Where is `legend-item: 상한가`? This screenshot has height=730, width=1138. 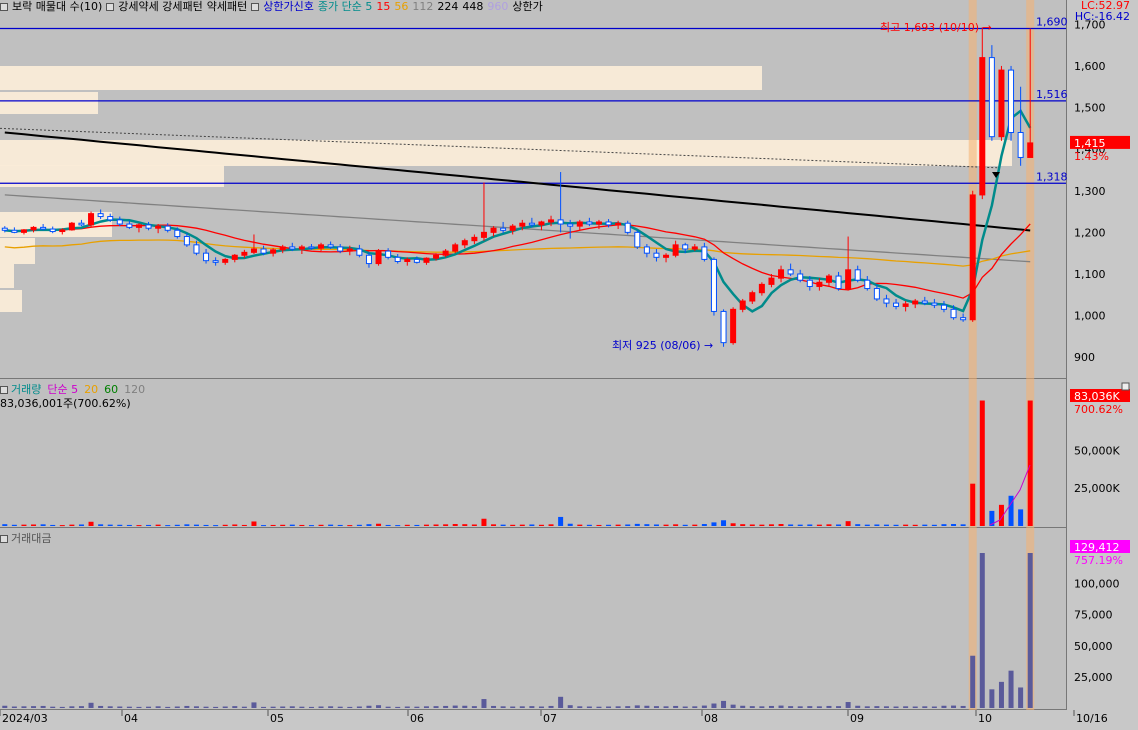 legend-item: 상한가 is located at coordinates (527, 6).